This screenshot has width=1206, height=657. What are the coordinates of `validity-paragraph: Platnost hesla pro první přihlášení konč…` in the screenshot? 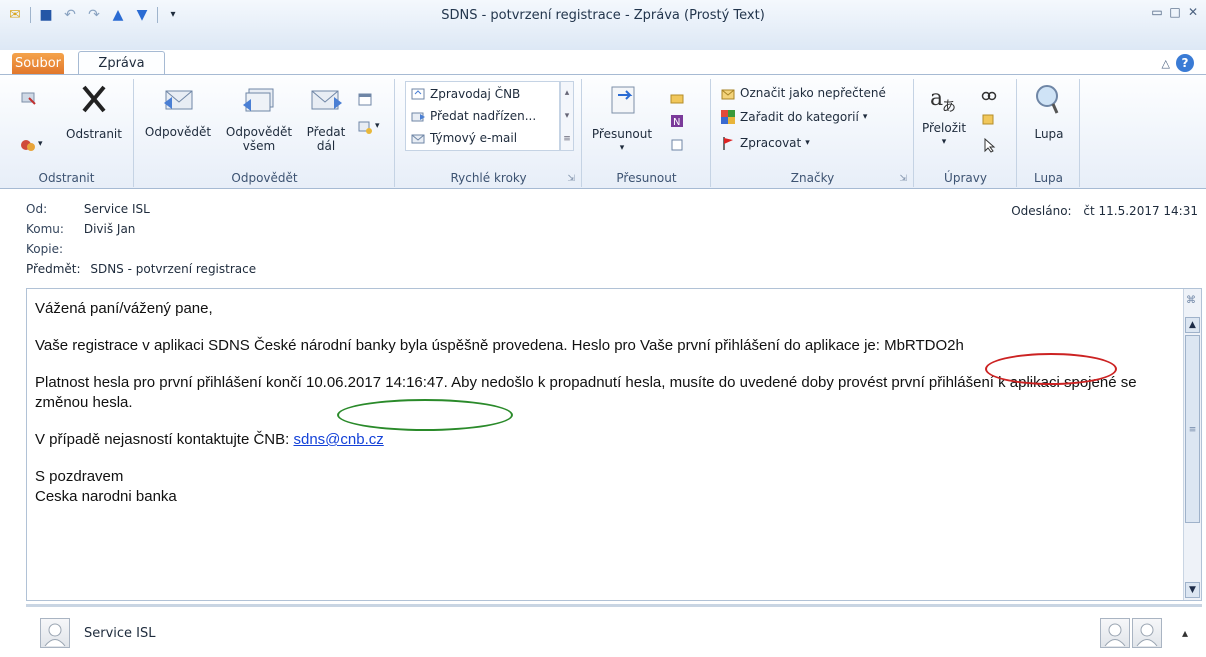 It's located at (586, 392).